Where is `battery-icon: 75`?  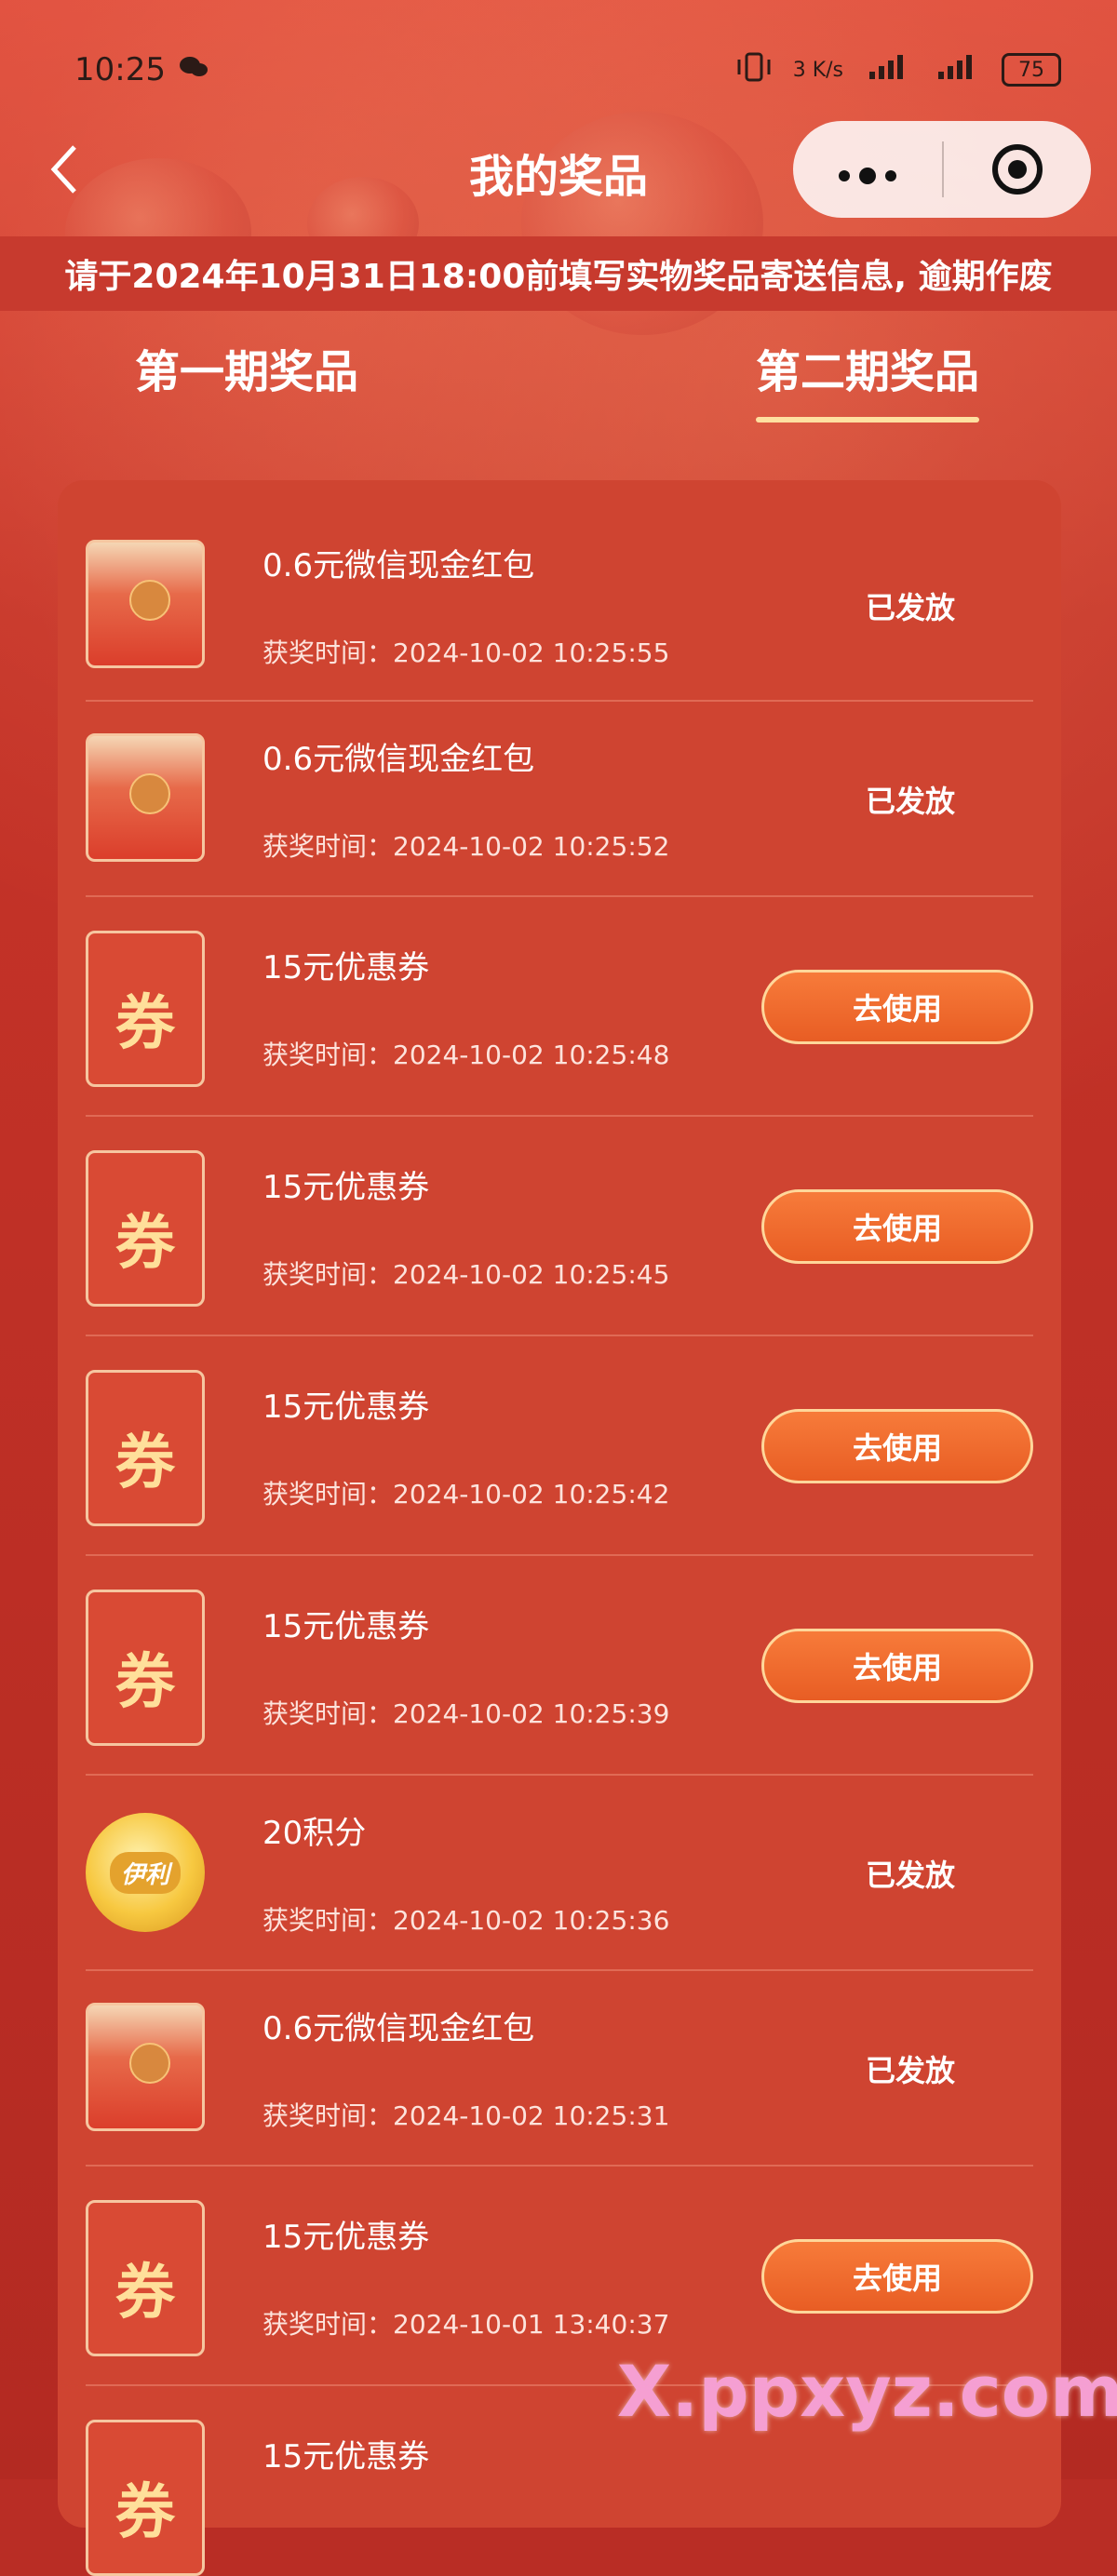
battery-icon: 75 is located at coordinates (1031, 70).